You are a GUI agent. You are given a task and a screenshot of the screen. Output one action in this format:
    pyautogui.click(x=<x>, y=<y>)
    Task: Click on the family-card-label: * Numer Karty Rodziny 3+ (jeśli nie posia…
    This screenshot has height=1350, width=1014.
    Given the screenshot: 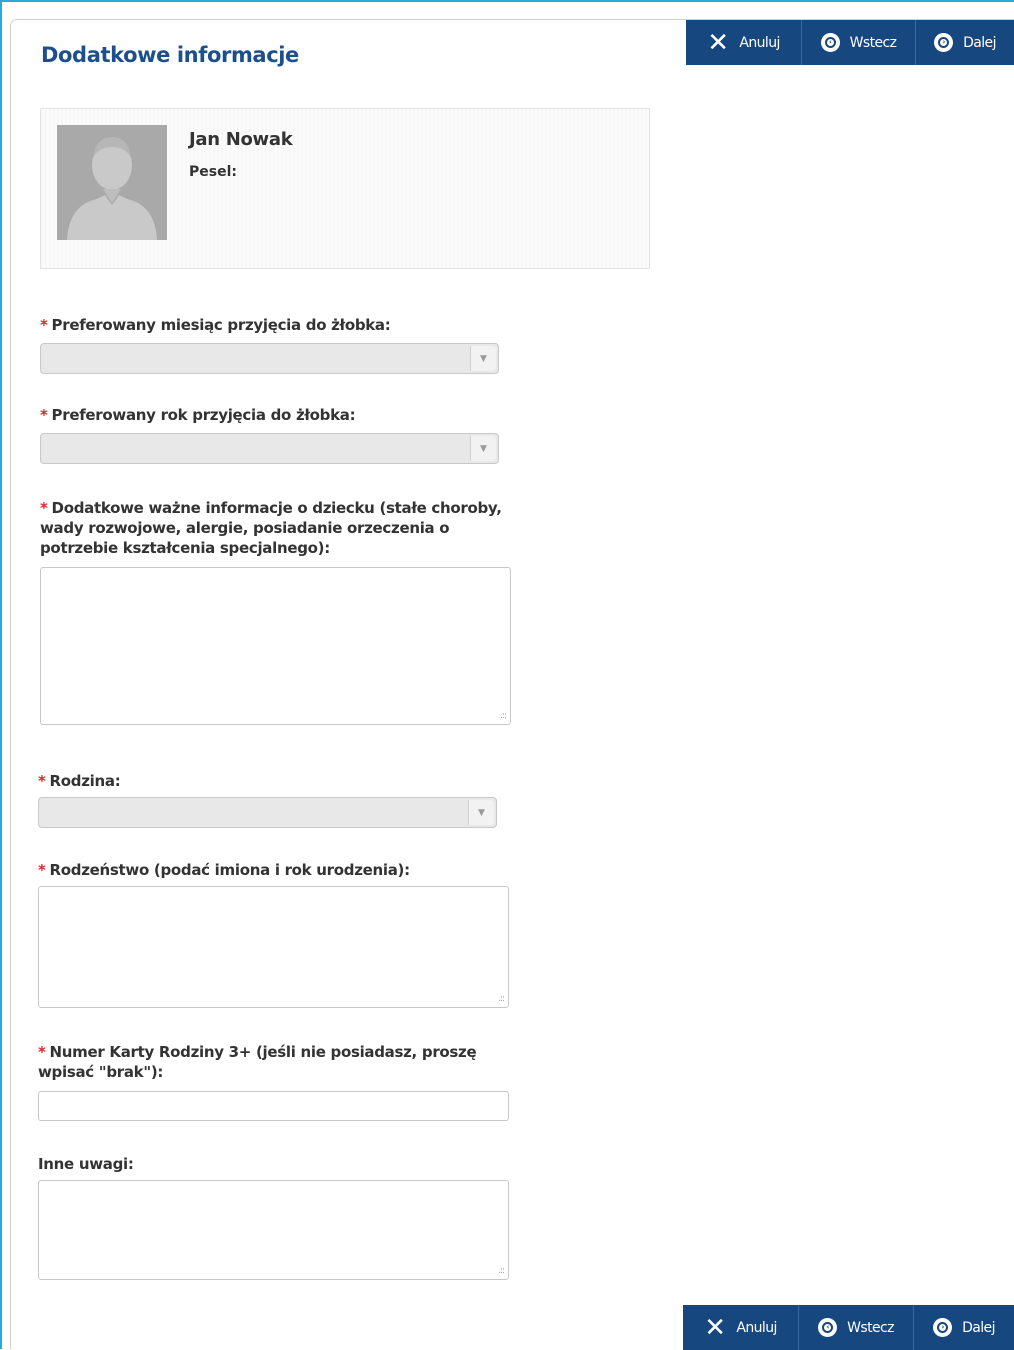 What is the action you would take?
    pyautogui.click(x=257, y=1062)
    